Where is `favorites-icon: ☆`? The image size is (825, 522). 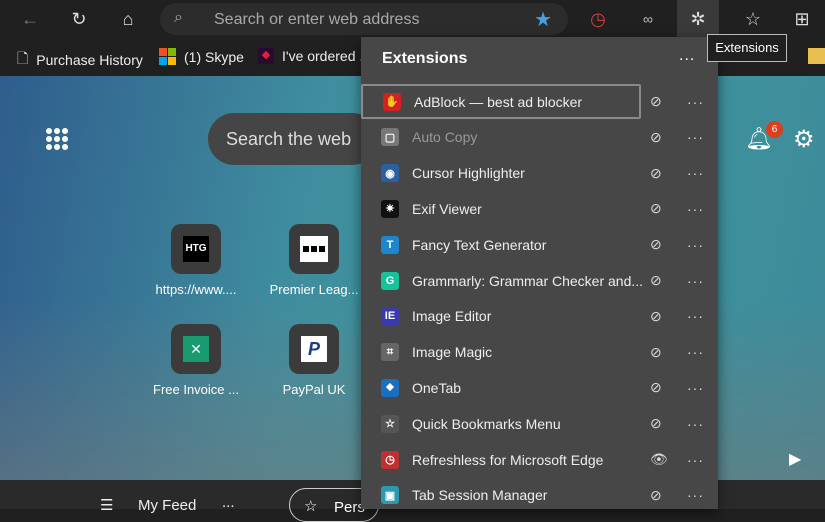 favorites-icon: ☆ is located at coordinates (753, 19).